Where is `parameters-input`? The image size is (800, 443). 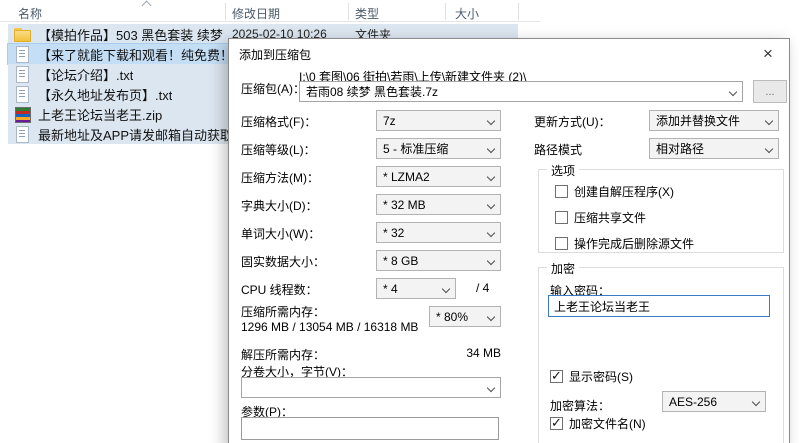
parameters-input is located at coordinates (370, 428).